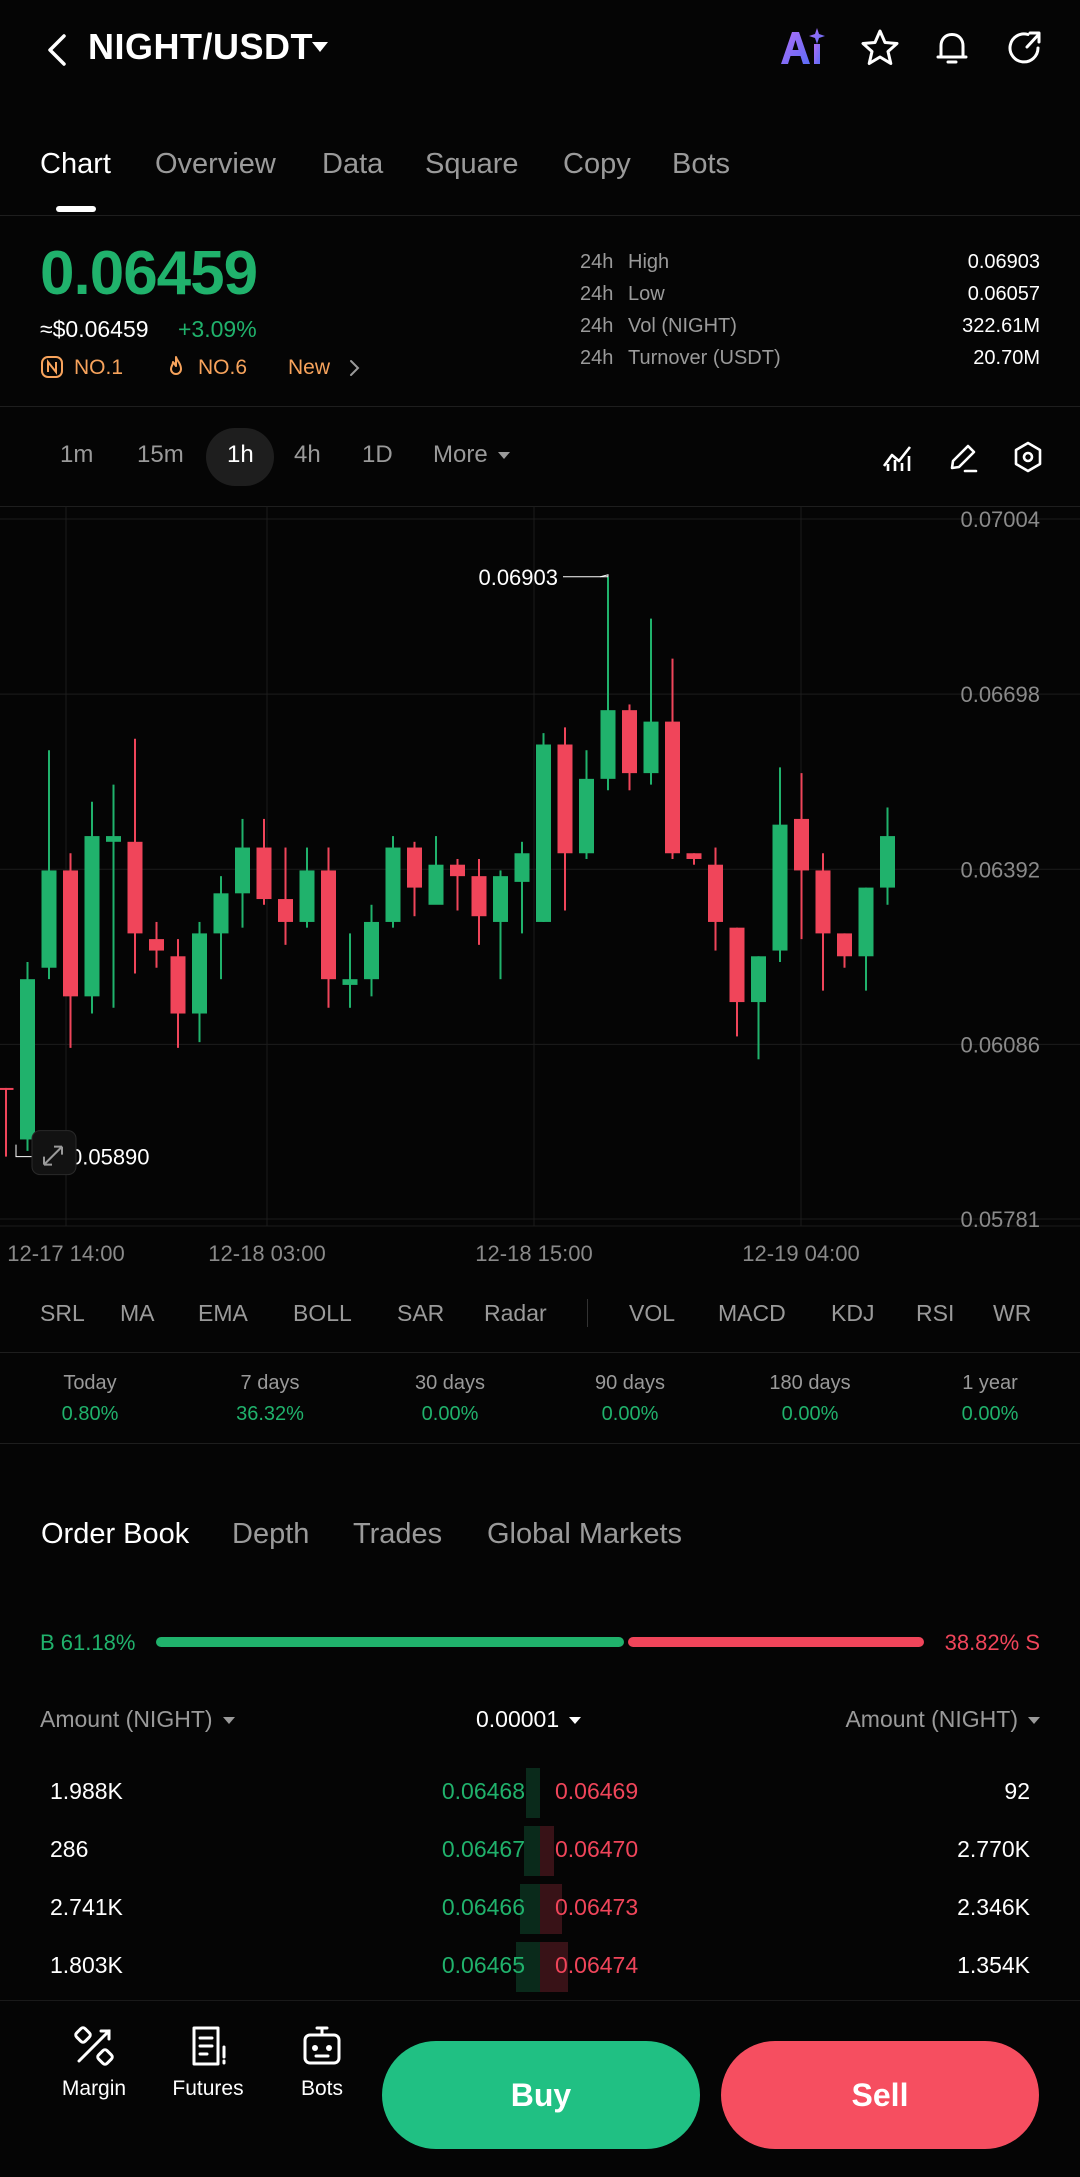 The height and width of the screenshot is (2177, 1080). I want to click on chart-settings-icon, so click(1028, 457).